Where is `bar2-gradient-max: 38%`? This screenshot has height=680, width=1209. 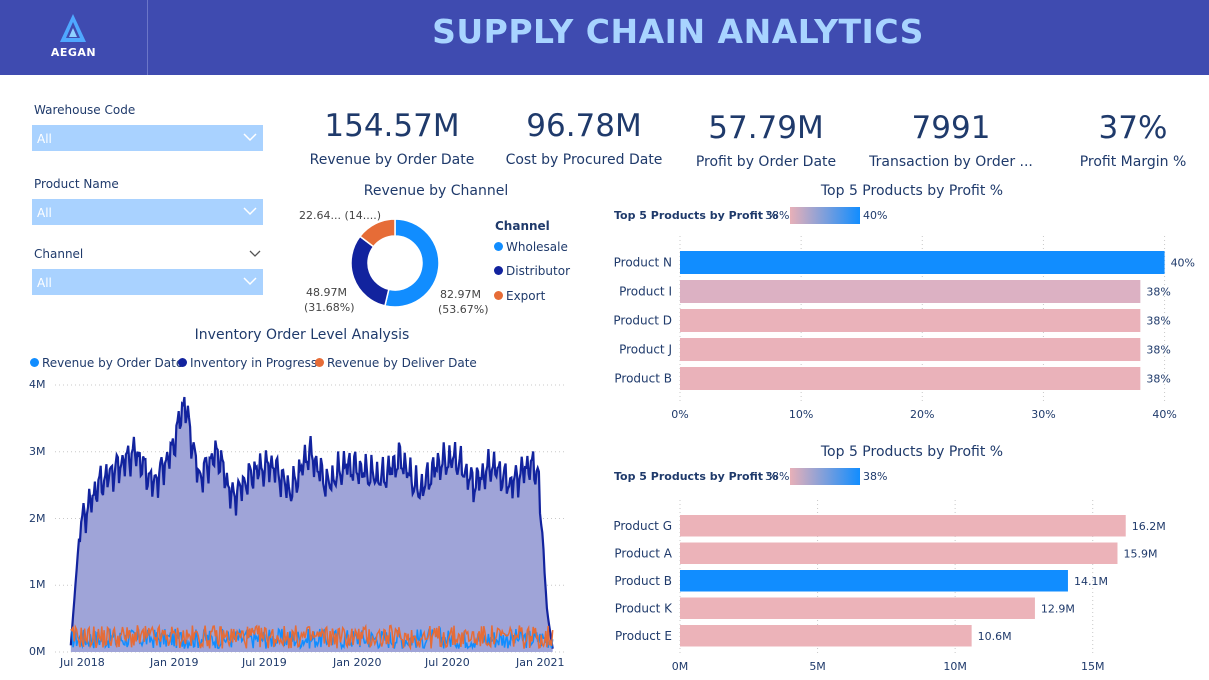
bar2-gradient-max: 38% is located at coordinates (875, 476).